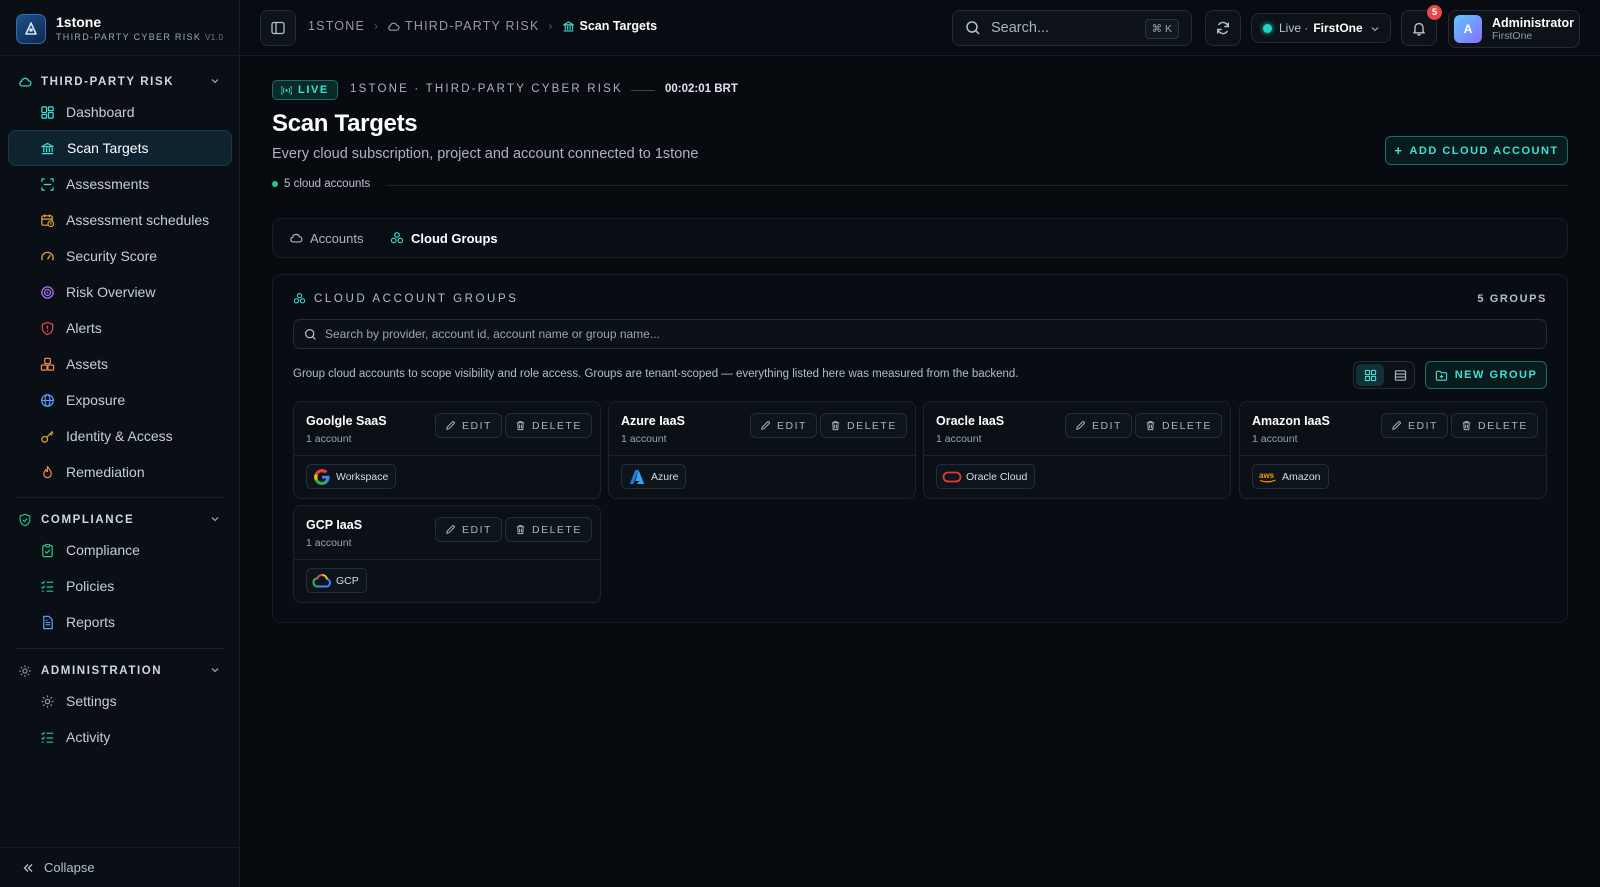 This screenshot has width=1600, height=887. What do you see at coordinates (120, 867) in the screenshot?
I see `collapse-sidebar-button: Collapse` at bounding box center [120, 867].